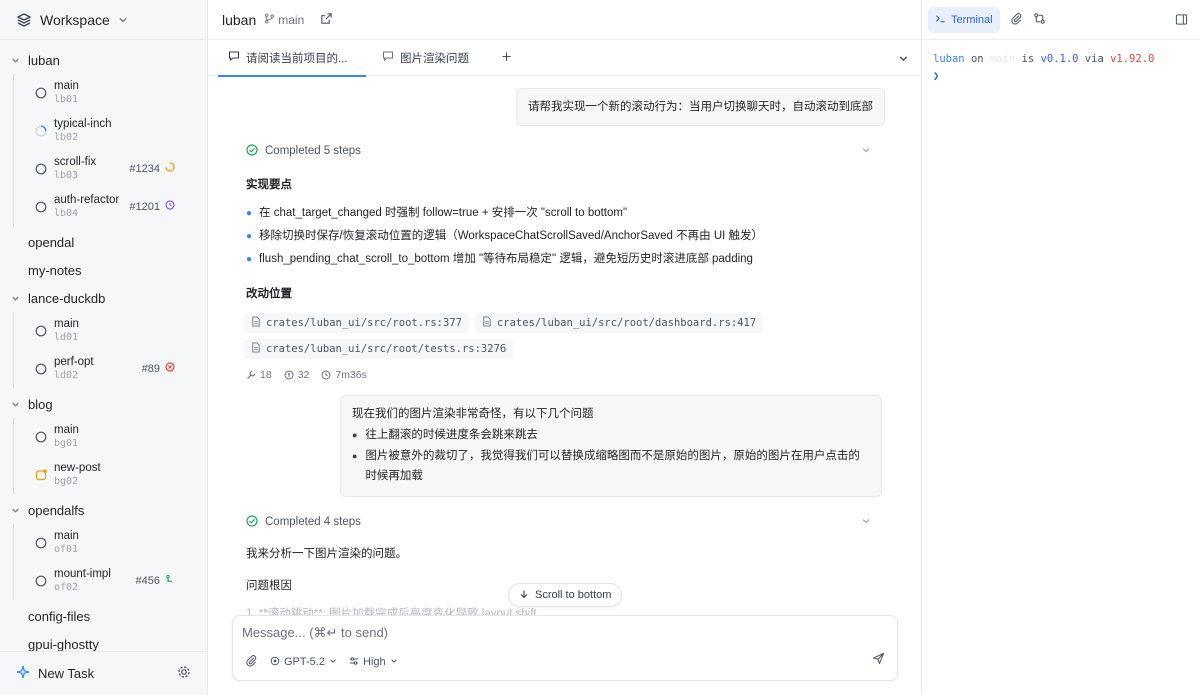  Describe the element at coordinates (110, 543) in the screenshot. I see `branch-row: main of01` at that location.